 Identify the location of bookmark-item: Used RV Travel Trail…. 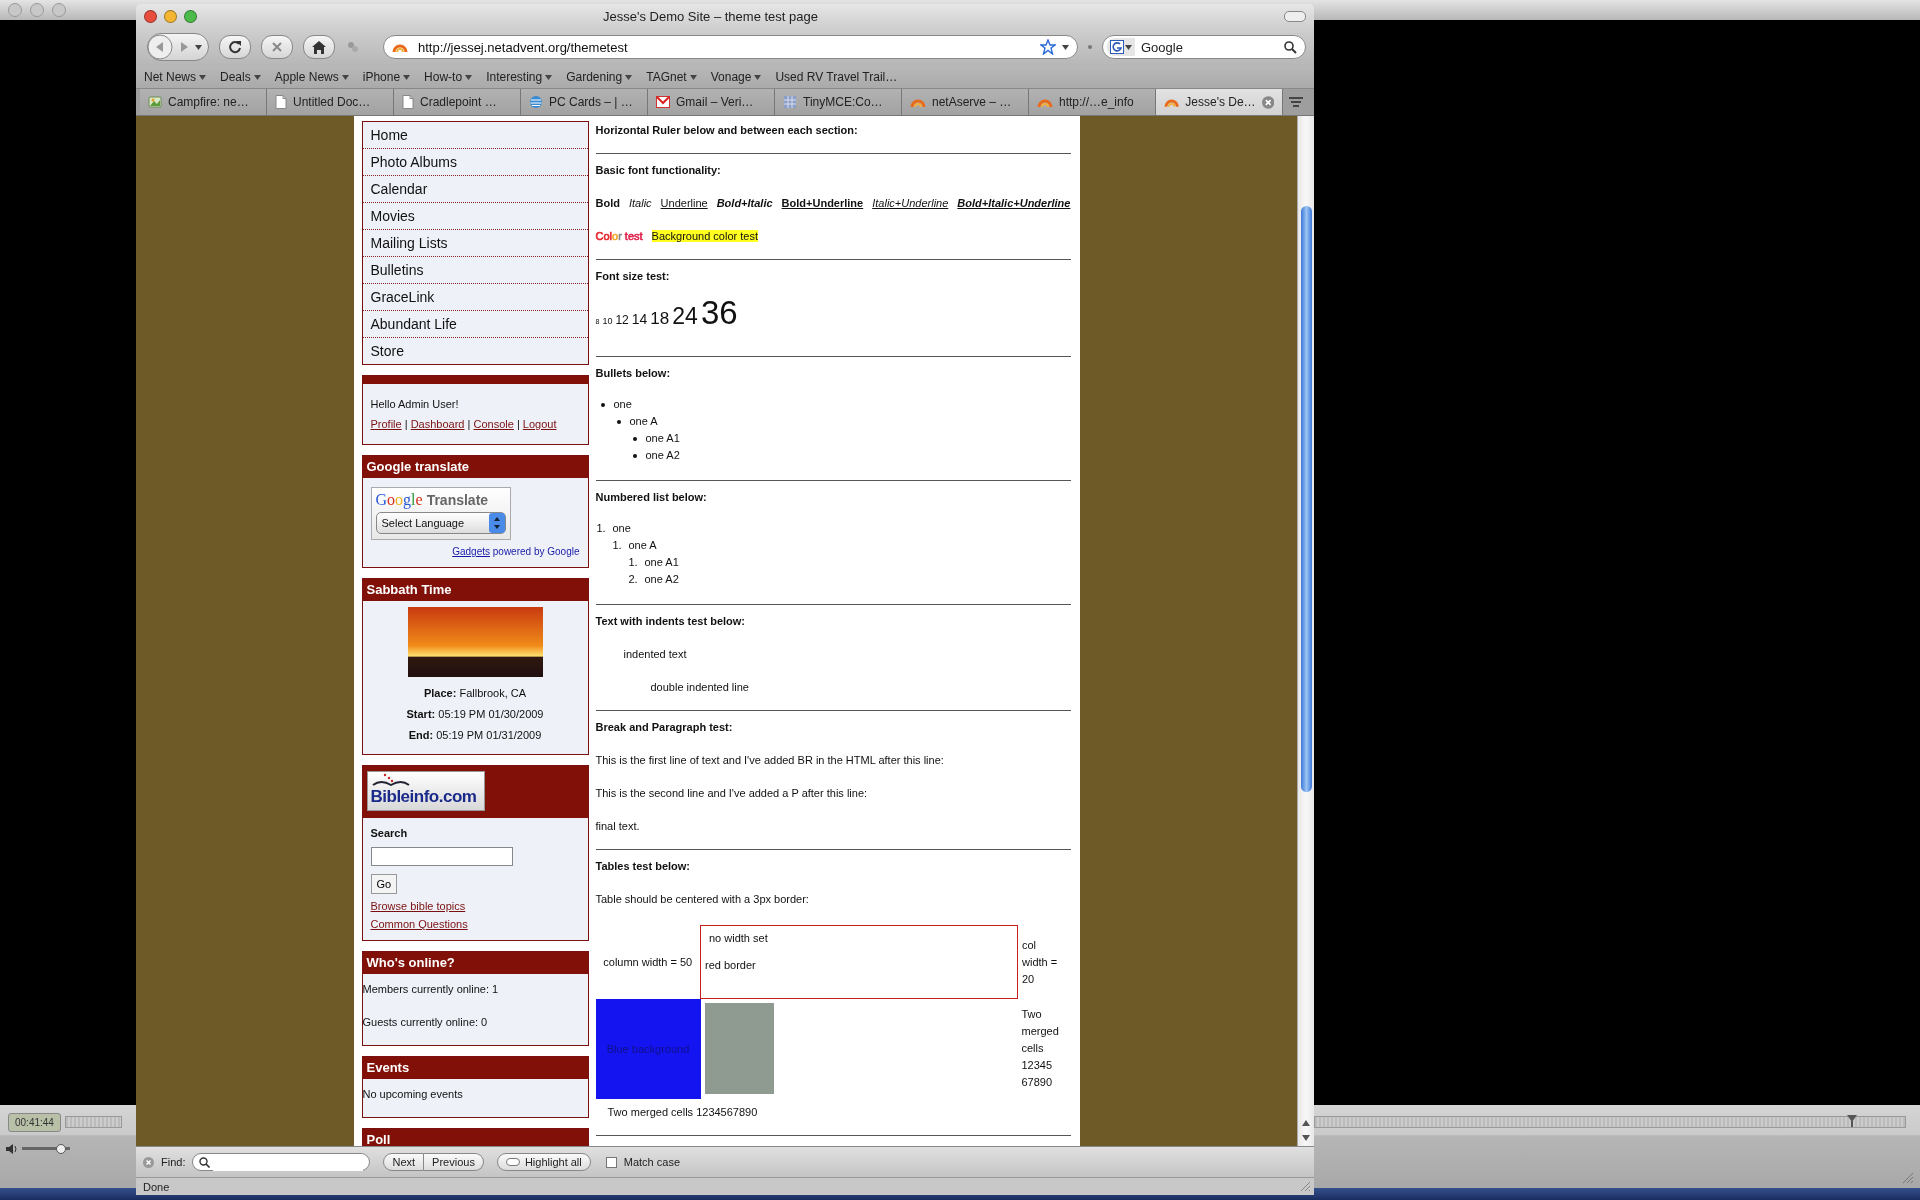
(836, 77).